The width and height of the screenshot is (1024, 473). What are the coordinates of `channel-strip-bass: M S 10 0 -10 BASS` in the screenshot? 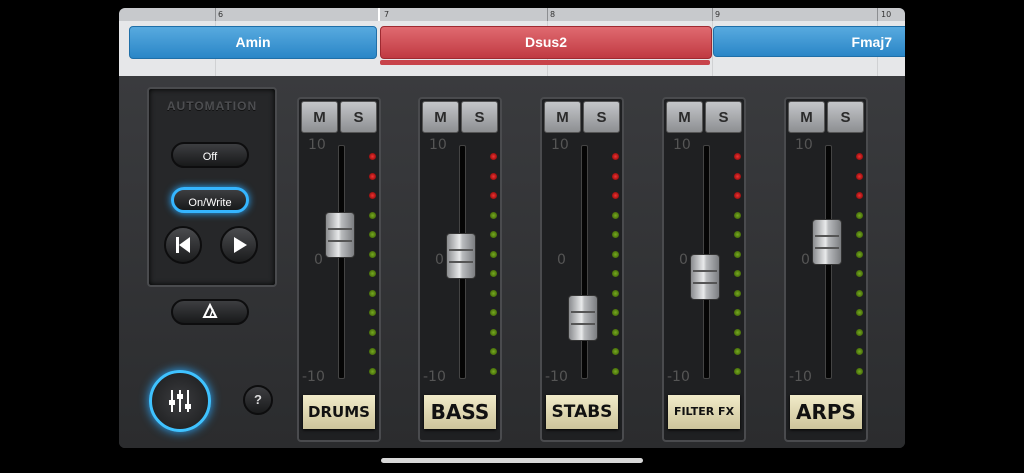 It's located at (460, 269).